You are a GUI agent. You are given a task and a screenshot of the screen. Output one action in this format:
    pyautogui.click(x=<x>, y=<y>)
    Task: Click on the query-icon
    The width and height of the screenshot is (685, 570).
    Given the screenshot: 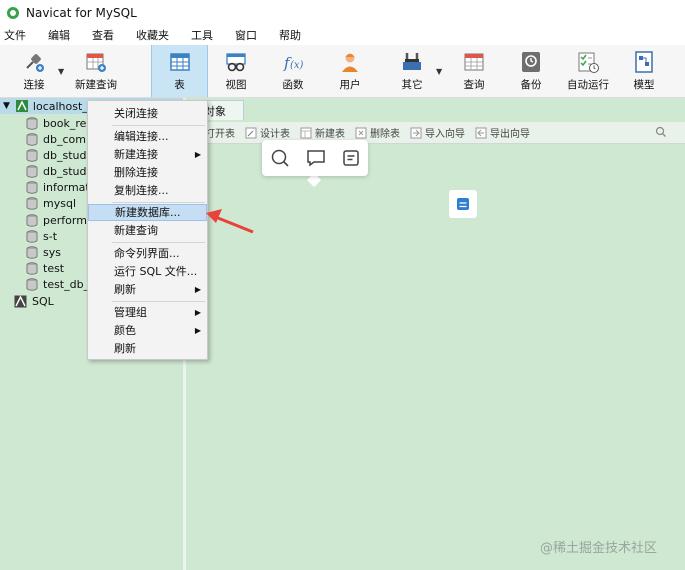 What is the action you would take?
    pyautogui.click(x=474, y=62)
    